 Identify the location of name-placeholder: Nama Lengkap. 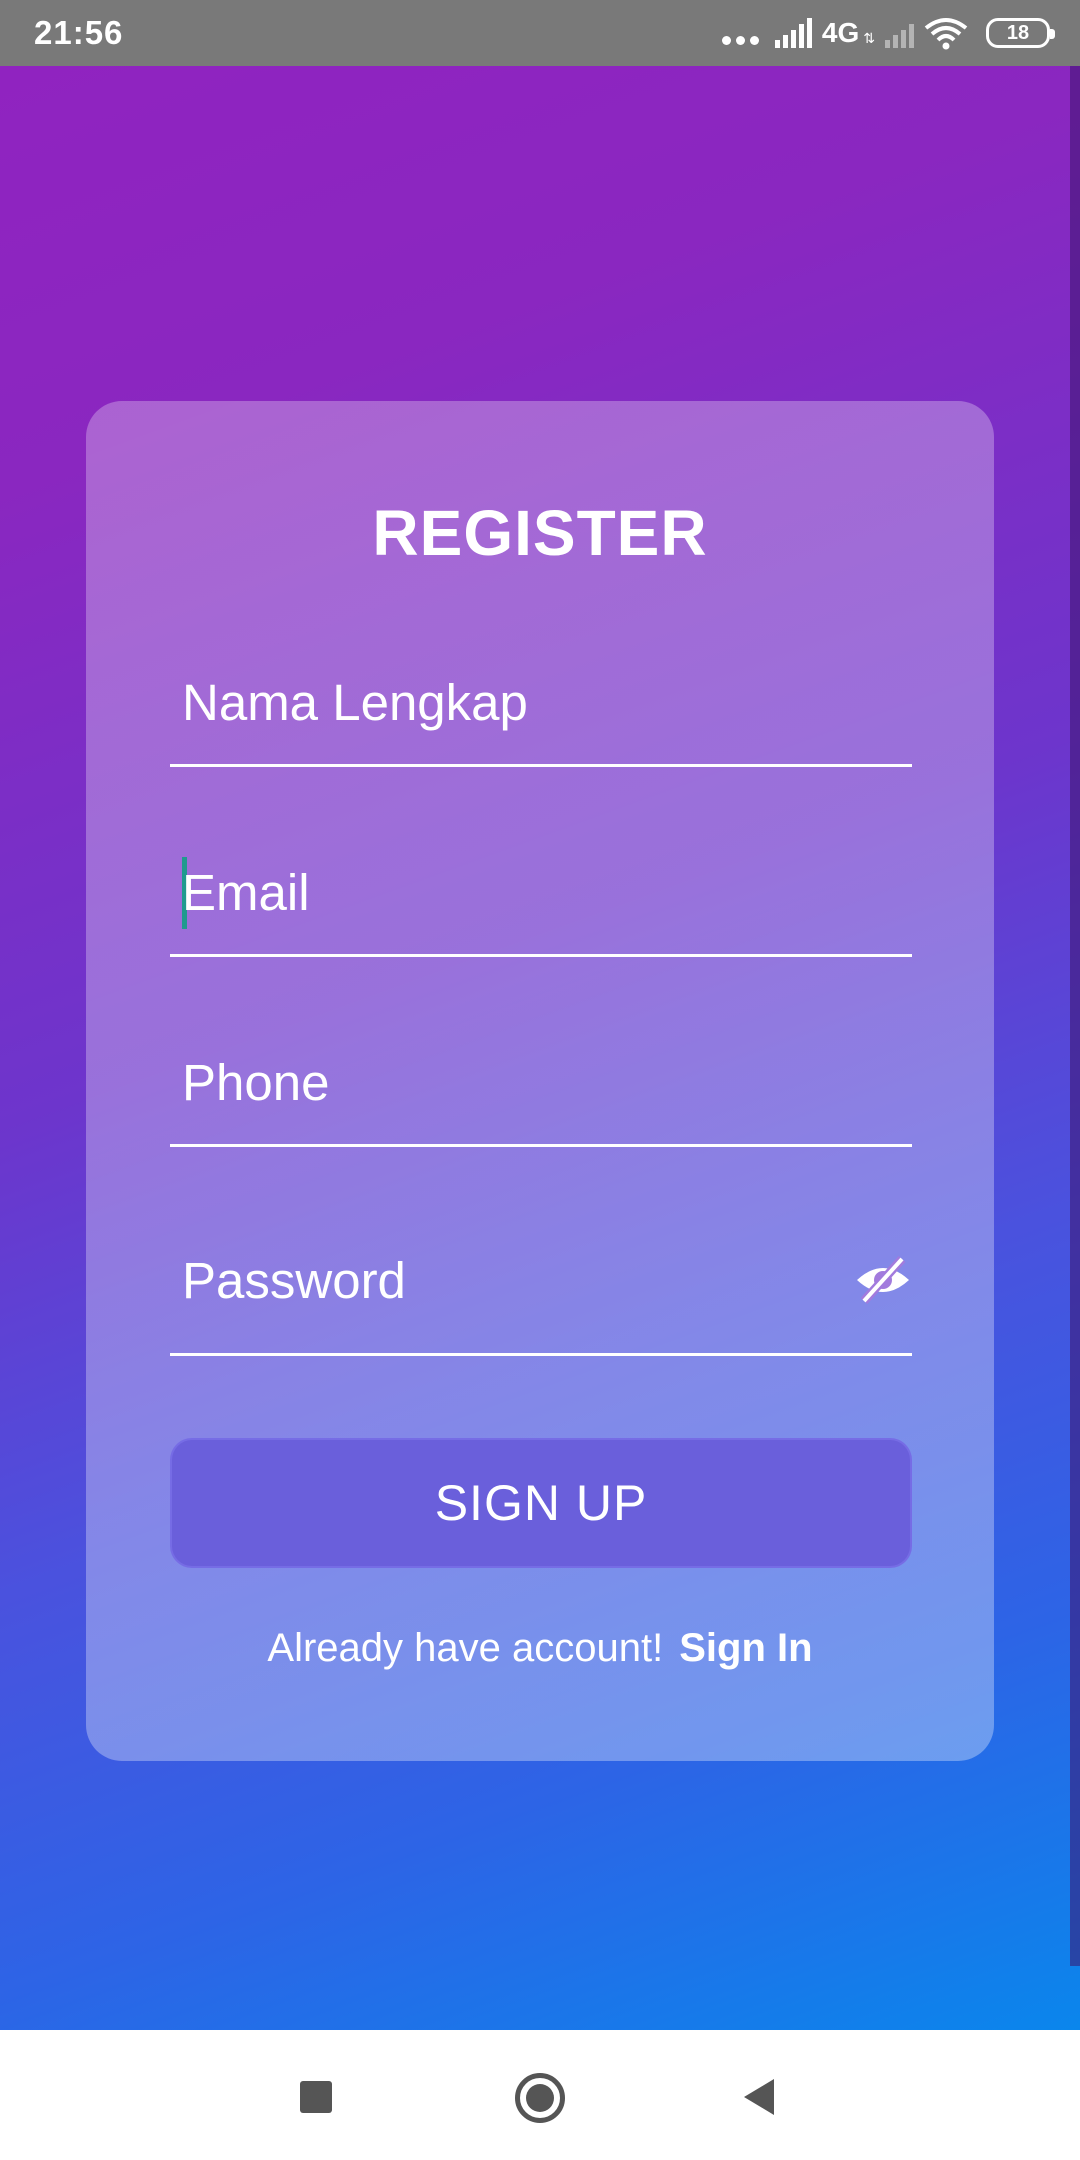
(355, 702).